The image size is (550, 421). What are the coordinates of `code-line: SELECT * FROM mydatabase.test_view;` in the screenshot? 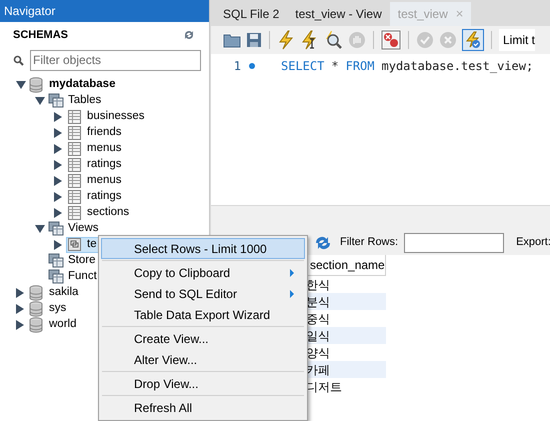 It's located at (407, 66).